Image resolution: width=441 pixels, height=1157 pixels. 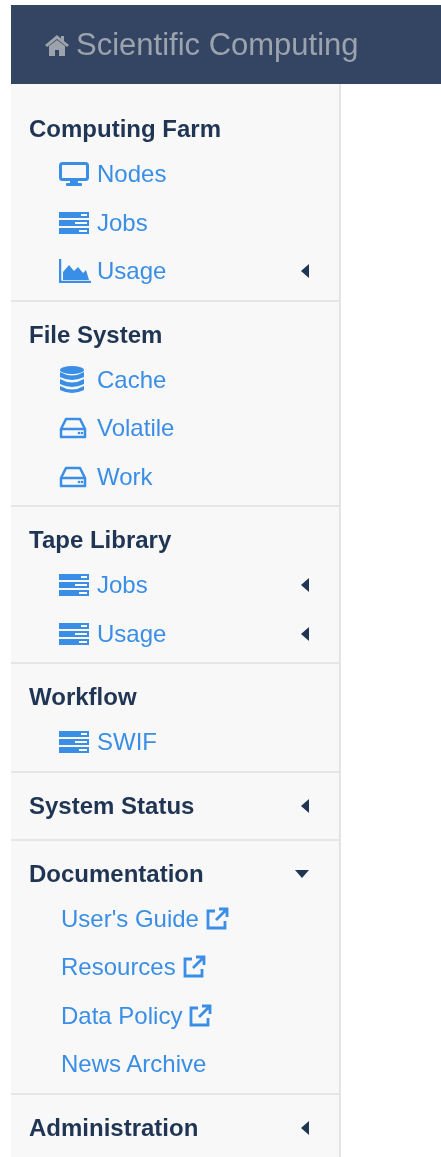 I want to click on section-heading: Computing Farm, so click(x=175, y=129).